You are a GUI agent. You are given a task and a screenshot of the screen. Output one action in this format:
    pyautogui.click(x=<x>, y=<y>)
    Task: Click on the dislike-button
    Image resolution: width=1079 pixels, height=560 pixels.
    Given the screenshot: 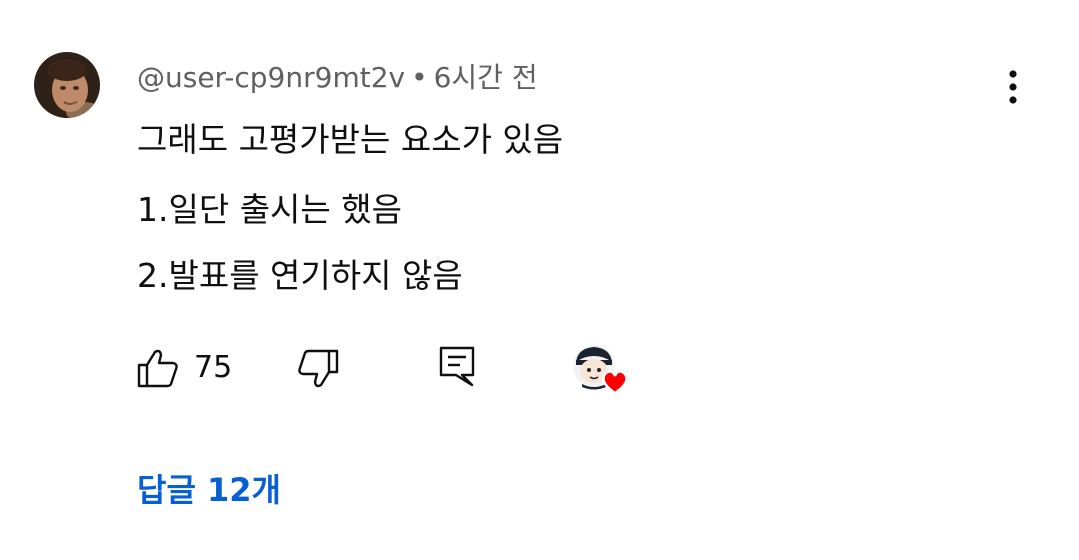 What is the action you would take?
    pyautogui.click(x=318, y=368)
    